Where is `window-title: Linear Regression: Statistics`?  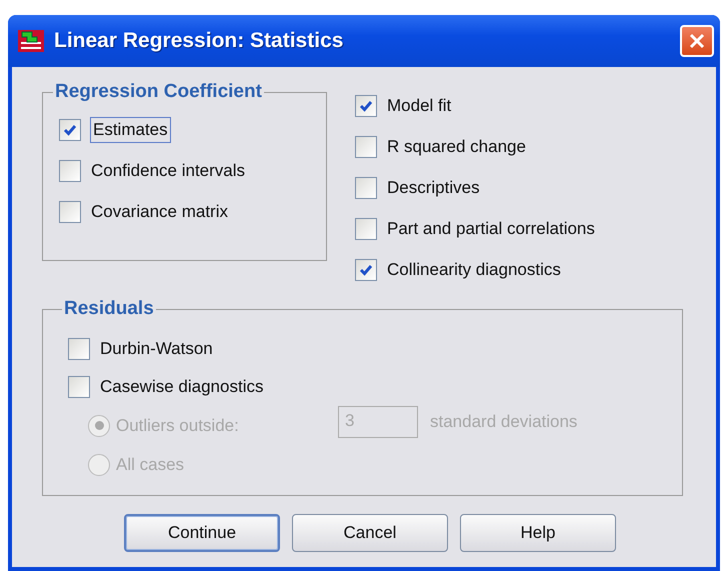
window-title: Linear Regression: Statistics is located at coordinates (199, 41).